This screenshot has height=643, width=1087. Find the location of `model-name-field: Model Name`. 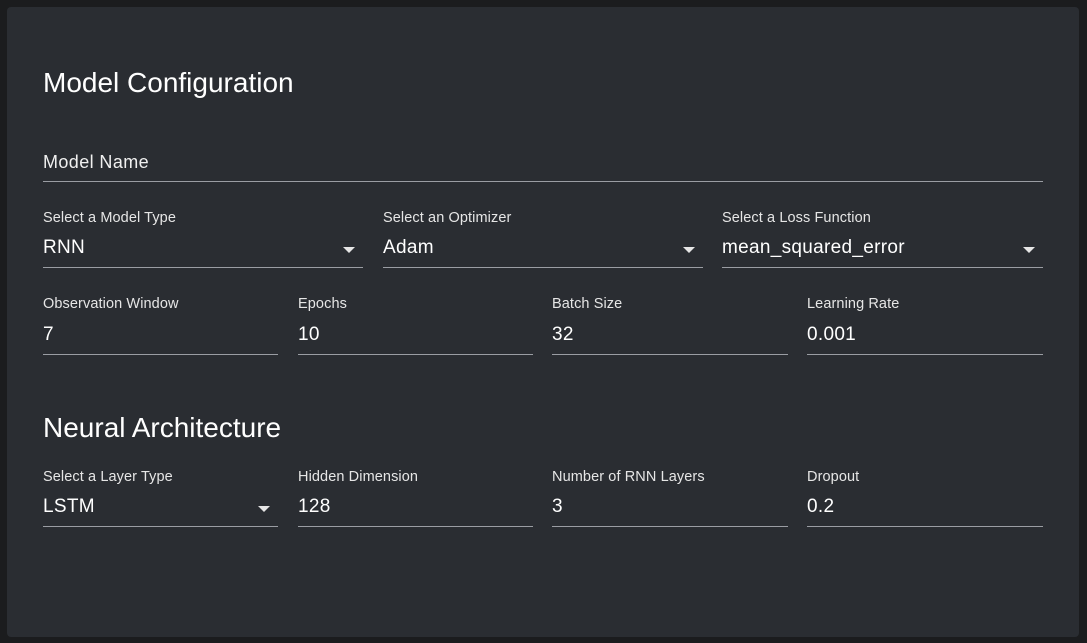

model-name-field: Model Name is located at coordinates (543, 164).